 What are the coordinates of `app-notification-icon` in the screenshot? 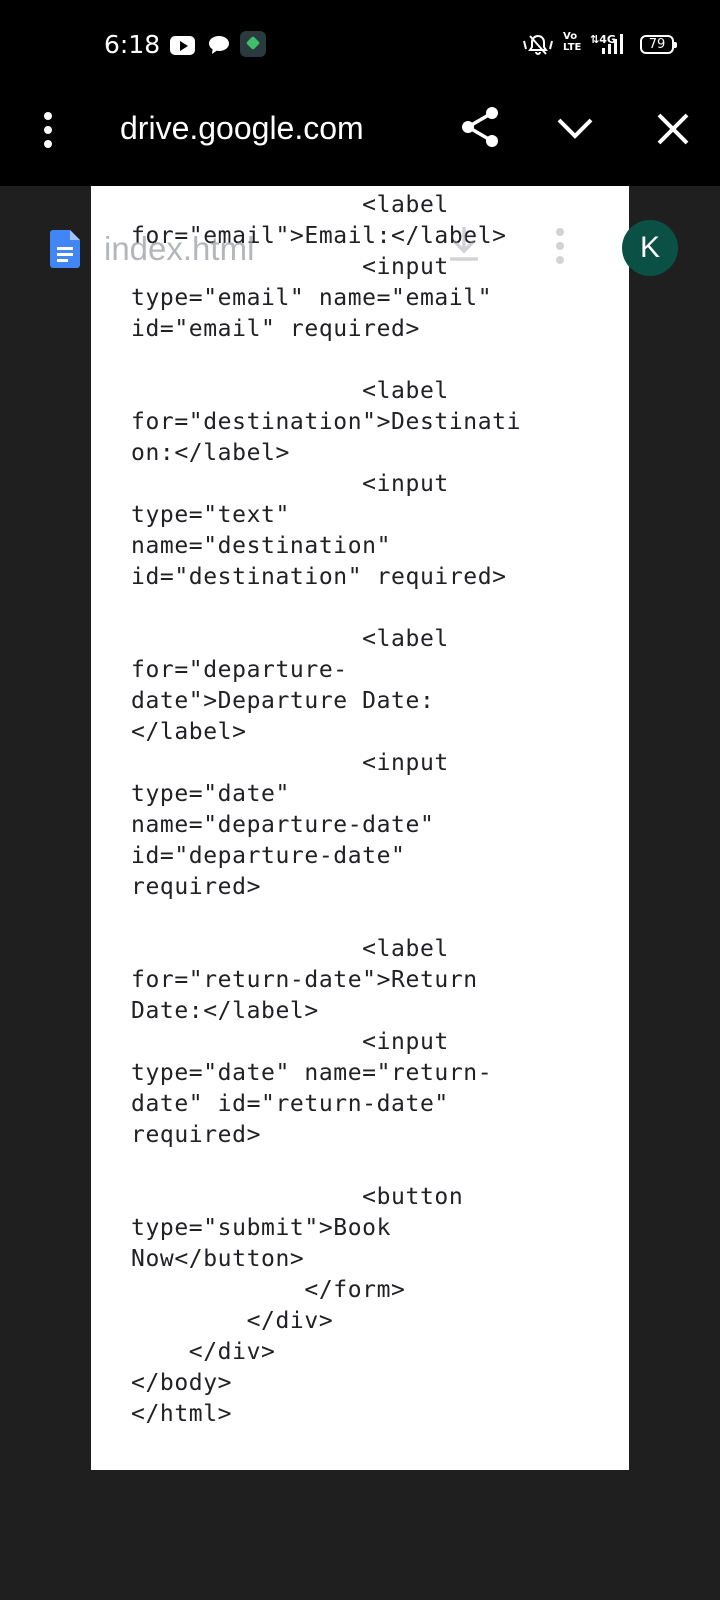 It's located at (253, 44).